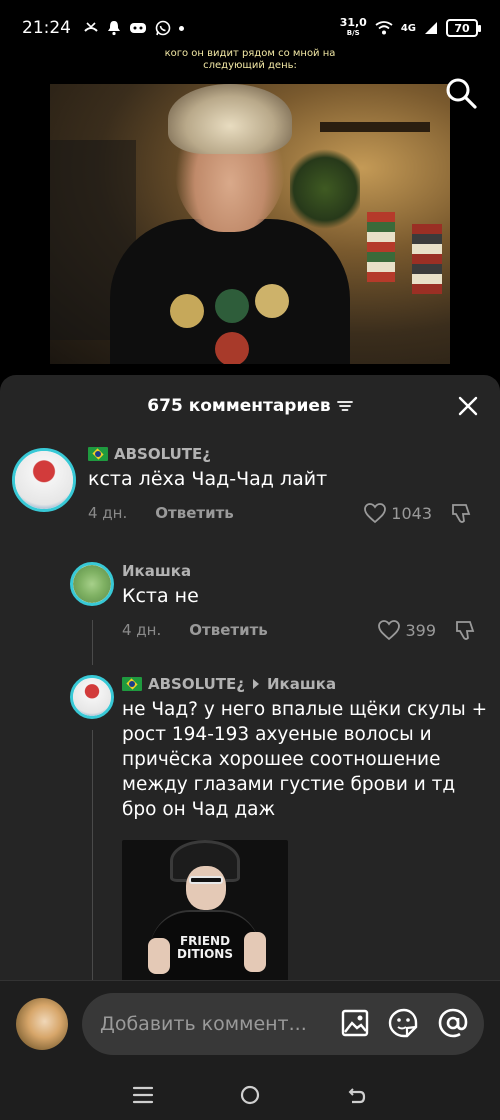  I want to click on comment-meta: 4 дн. Ответить 1043, so click(288, 513).